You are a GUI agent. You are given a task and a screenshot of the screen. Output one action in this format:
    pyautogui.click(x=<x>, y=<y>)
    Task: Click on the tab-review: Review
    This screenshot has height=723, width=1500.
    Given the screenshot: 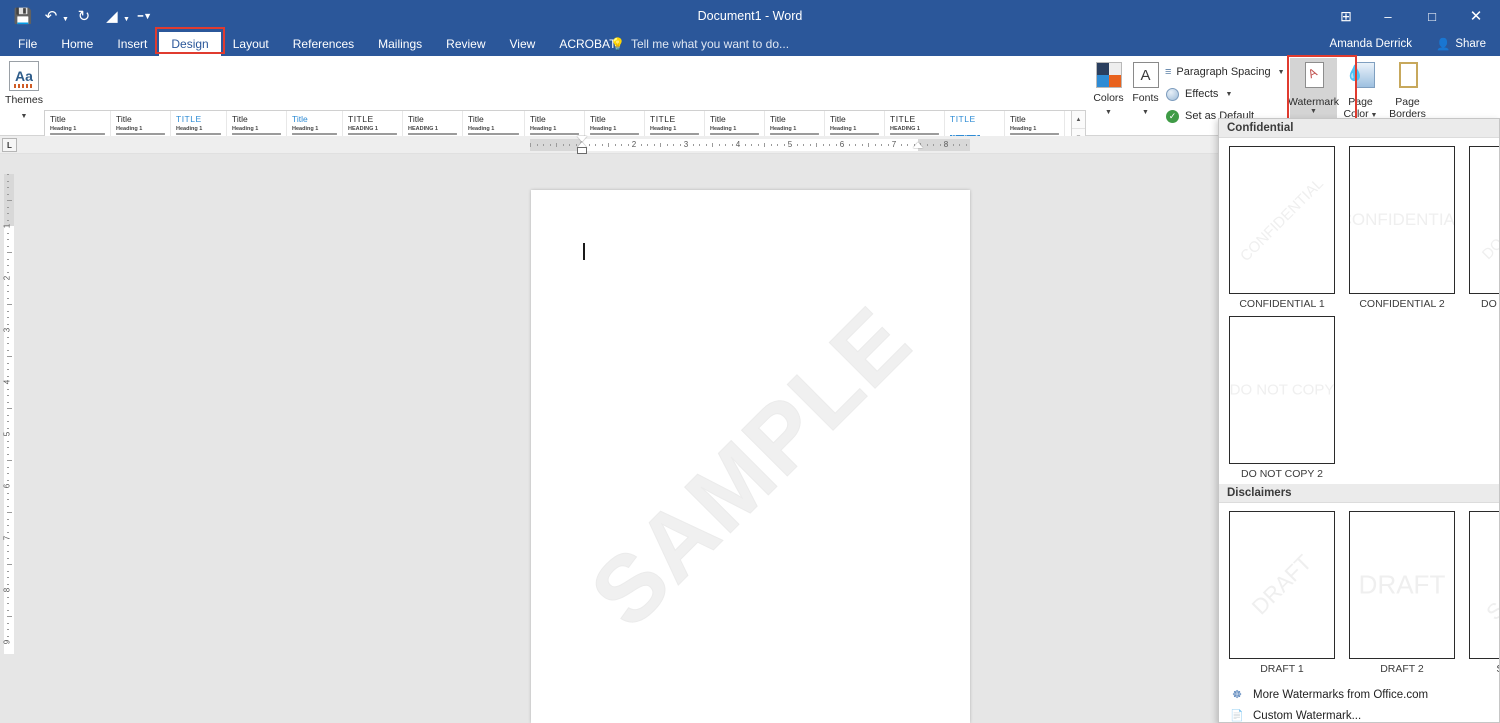 What is the action you would take?
    pyautogui.click(x=465, y=44)
    